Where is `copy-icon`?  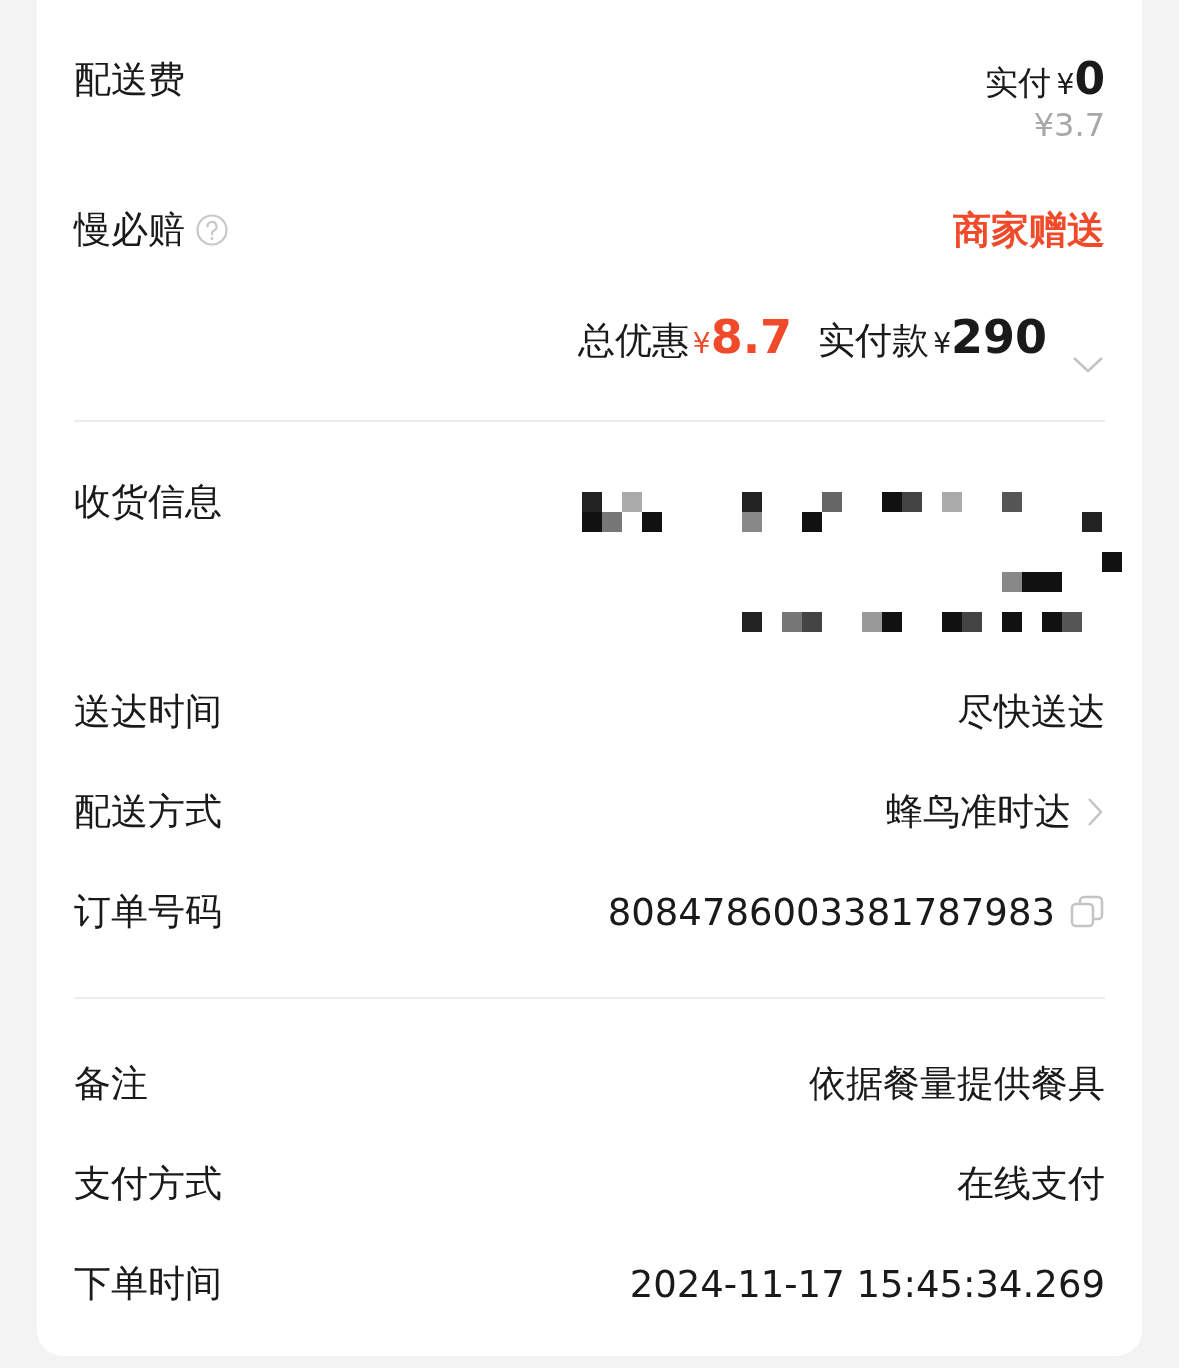
copy-icon is located at coordinates (1087, 912).